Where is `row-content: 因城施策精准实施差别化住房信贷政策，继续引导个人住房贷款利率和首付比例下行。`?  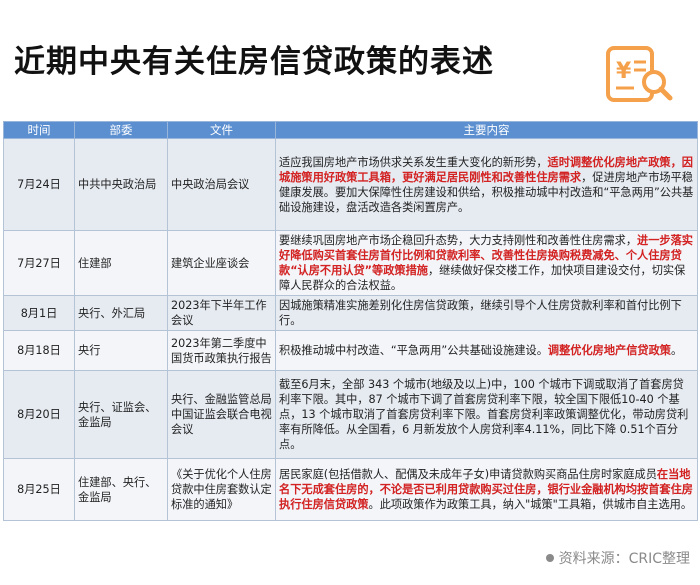
row-content: 因城施策精准实施差别化住房信贷政策，继续引导个人住房贷款利率和首付比例下行。 is located at coordinates (486, 313).